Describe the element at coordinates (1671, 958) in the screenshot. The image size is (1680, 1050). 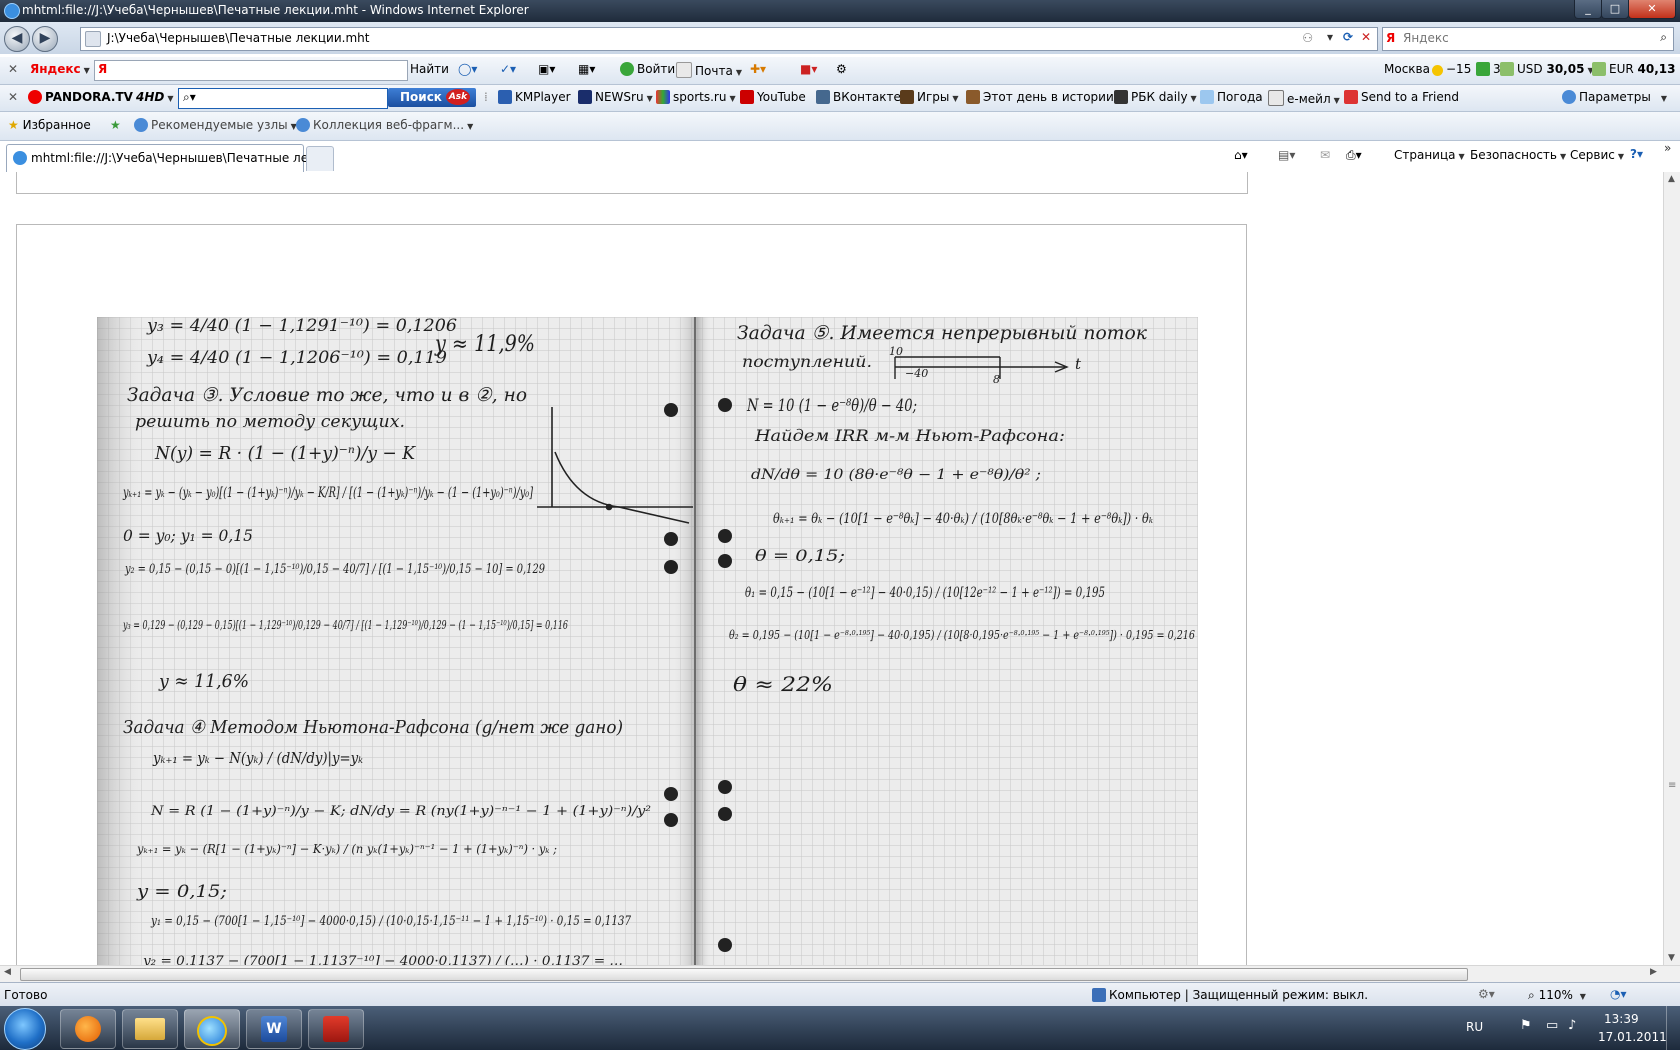
I see `scroll-down-icon: ▼` at that location.